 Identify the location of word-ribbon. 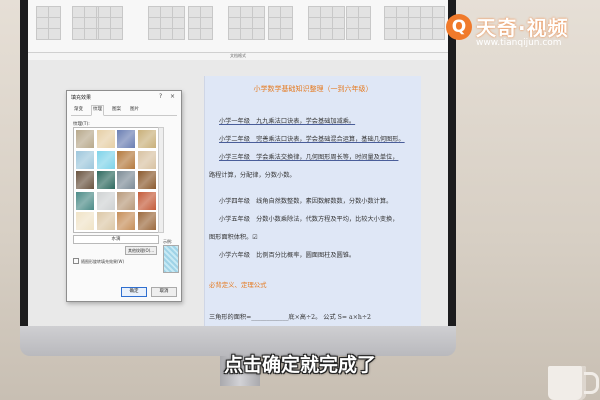
(238, 26).